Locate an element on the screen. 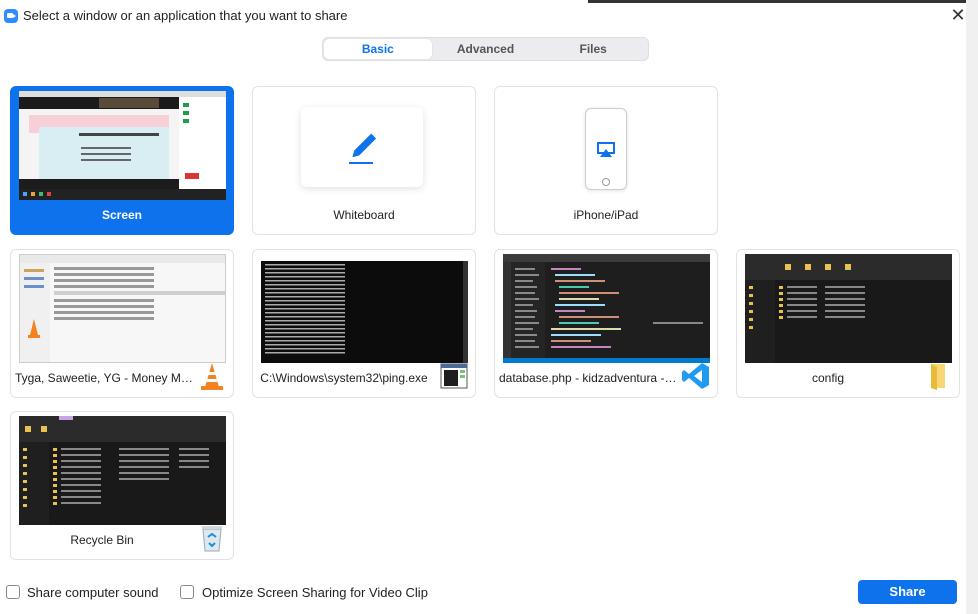 The width and height of the screenshot is (978, 614). folder-icon is located at coordinates (938, 377).